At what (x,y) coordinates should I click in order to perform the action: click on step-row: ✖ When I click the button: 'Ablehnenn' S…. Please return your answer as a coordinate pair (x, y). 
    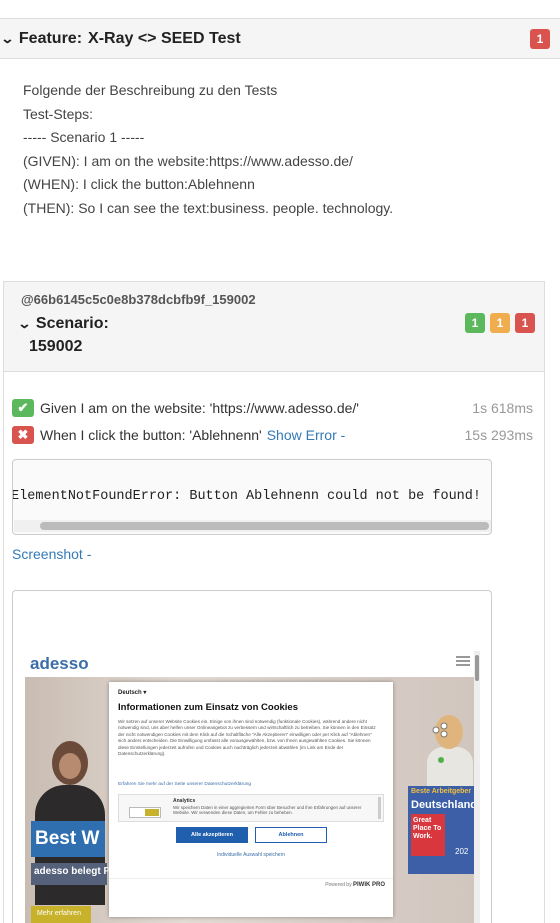
    Looking at the image, I should click on (272, 435).